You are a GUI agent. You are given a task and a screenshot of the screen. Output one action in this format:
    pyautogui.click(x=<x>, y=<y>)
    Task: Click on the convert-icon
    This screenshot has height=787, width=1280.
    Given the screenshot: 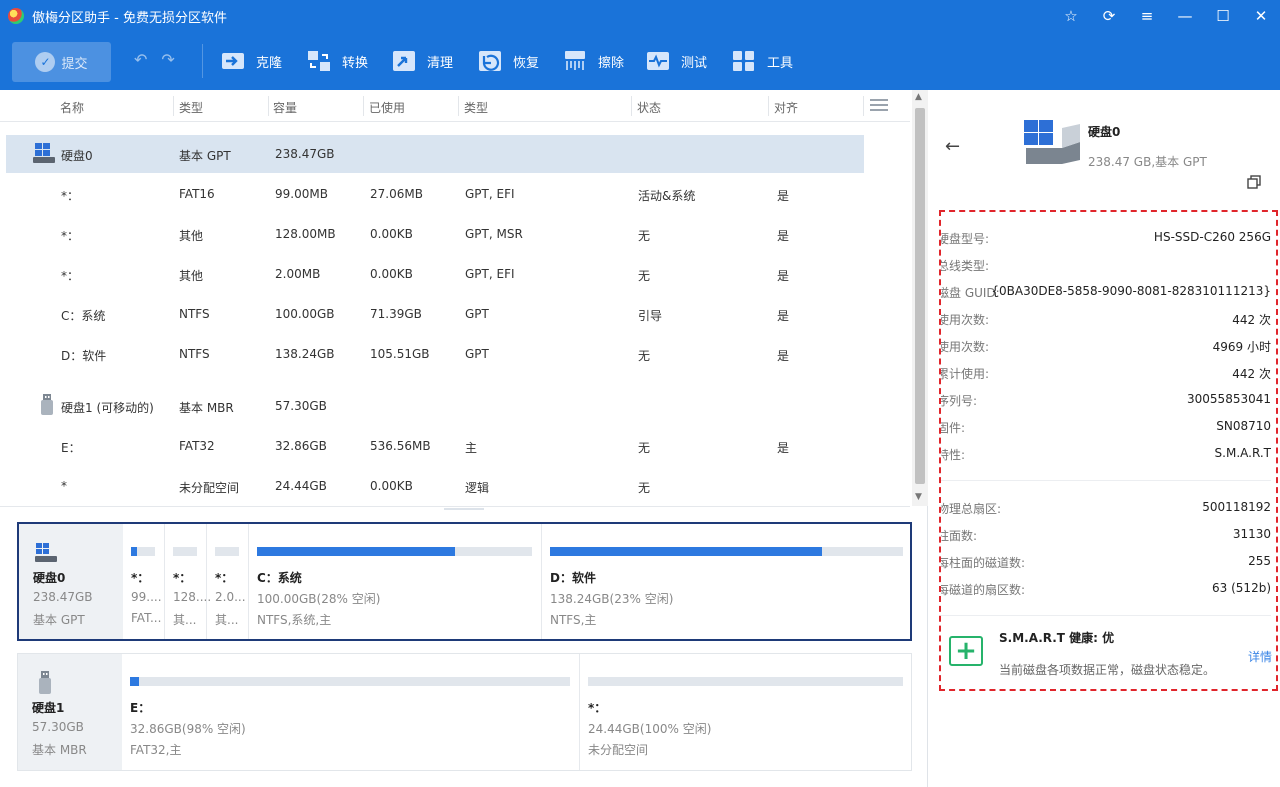 What is the action you would take?
    pyautogui.click(x=319, y=61)
    